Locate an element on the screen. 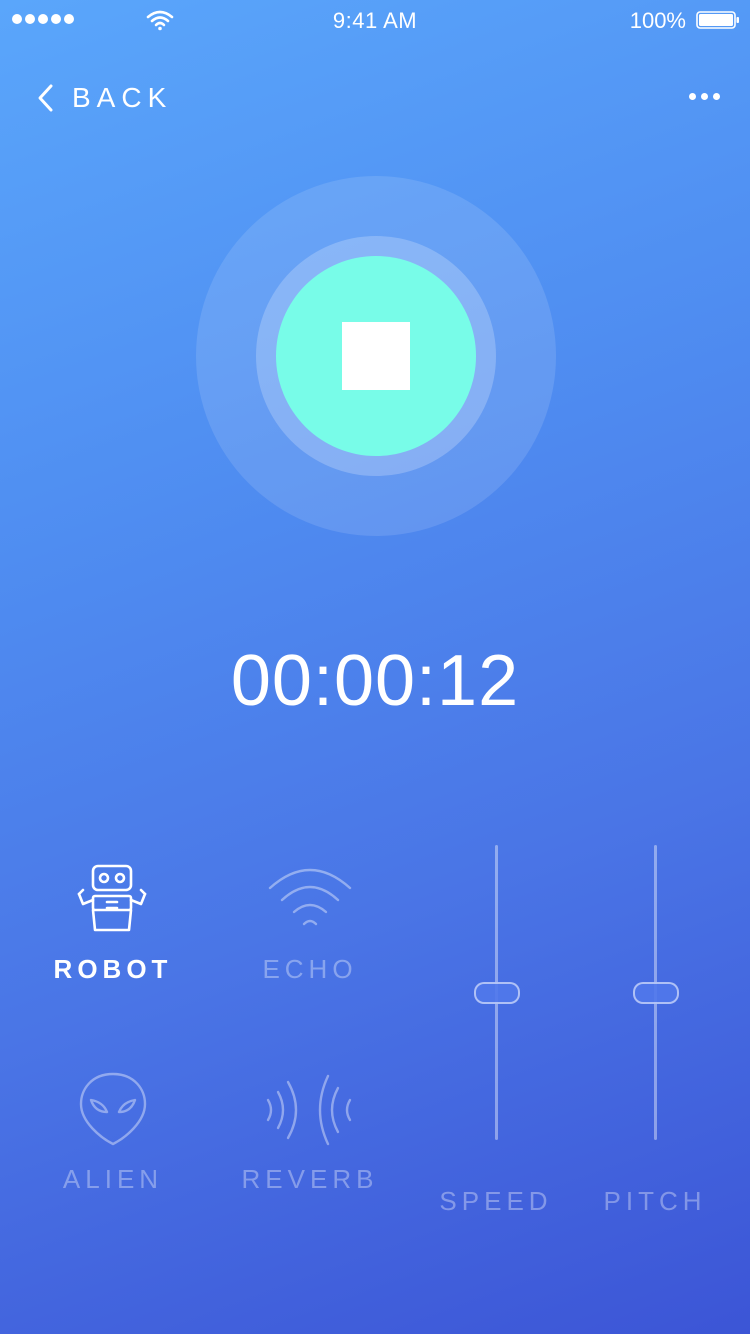 This screenshot has width=750, height=1334. effect-robot: ROBOT is located at coordinates (113, 922).